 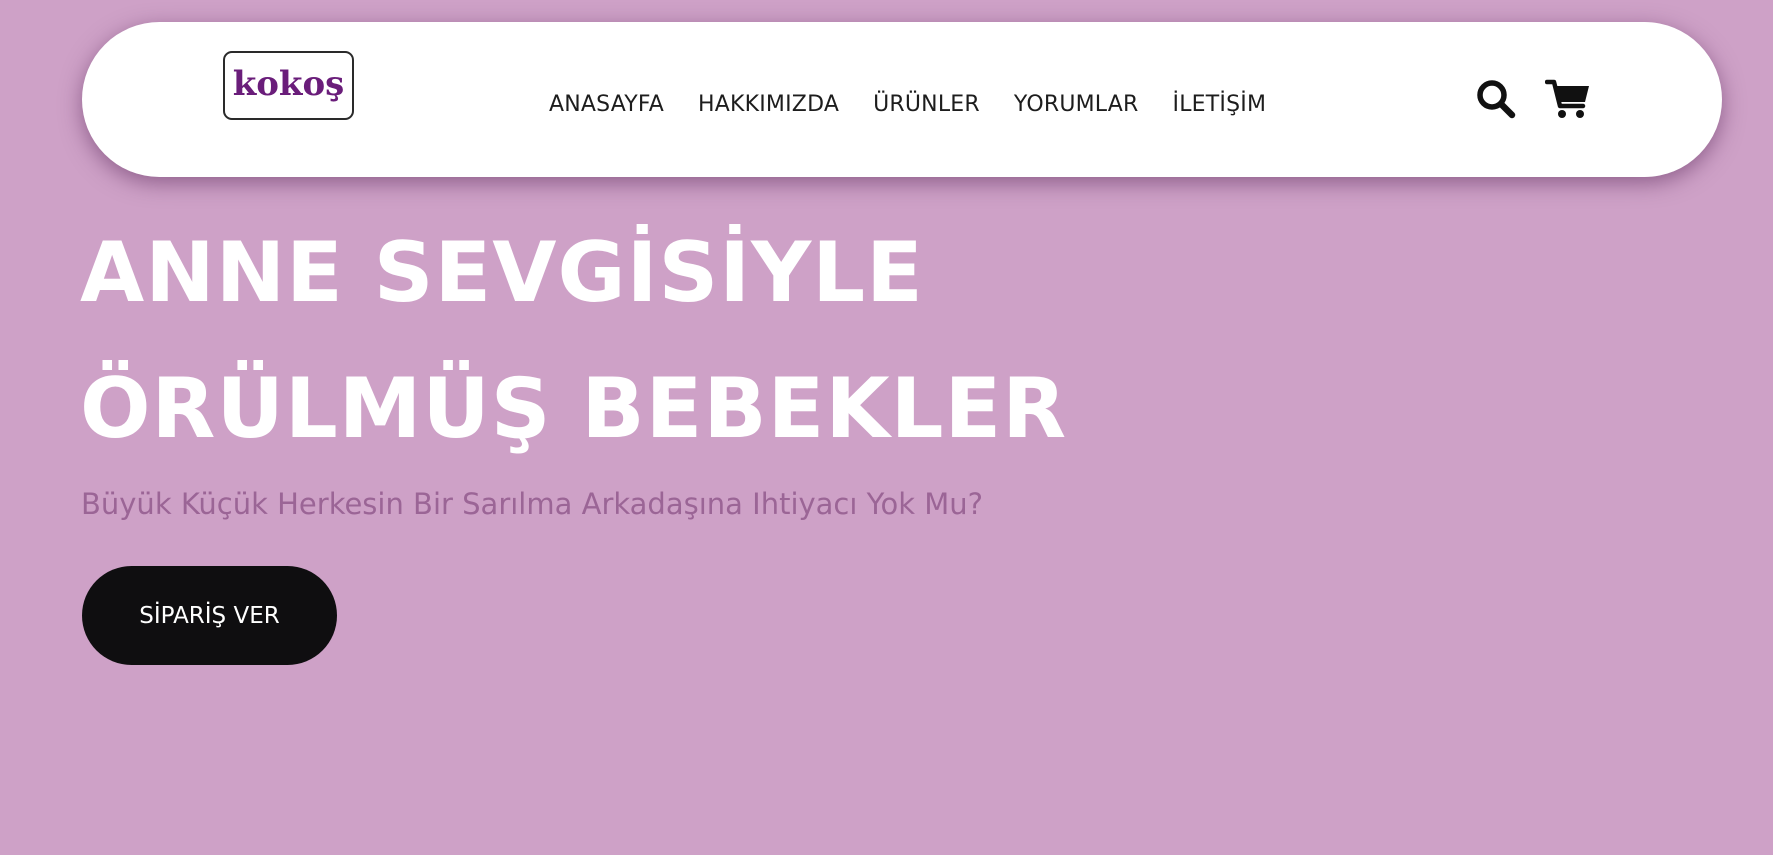 I want to click on nav-item-urunler: ÜRÜNLER, so click(x=926, y=102).